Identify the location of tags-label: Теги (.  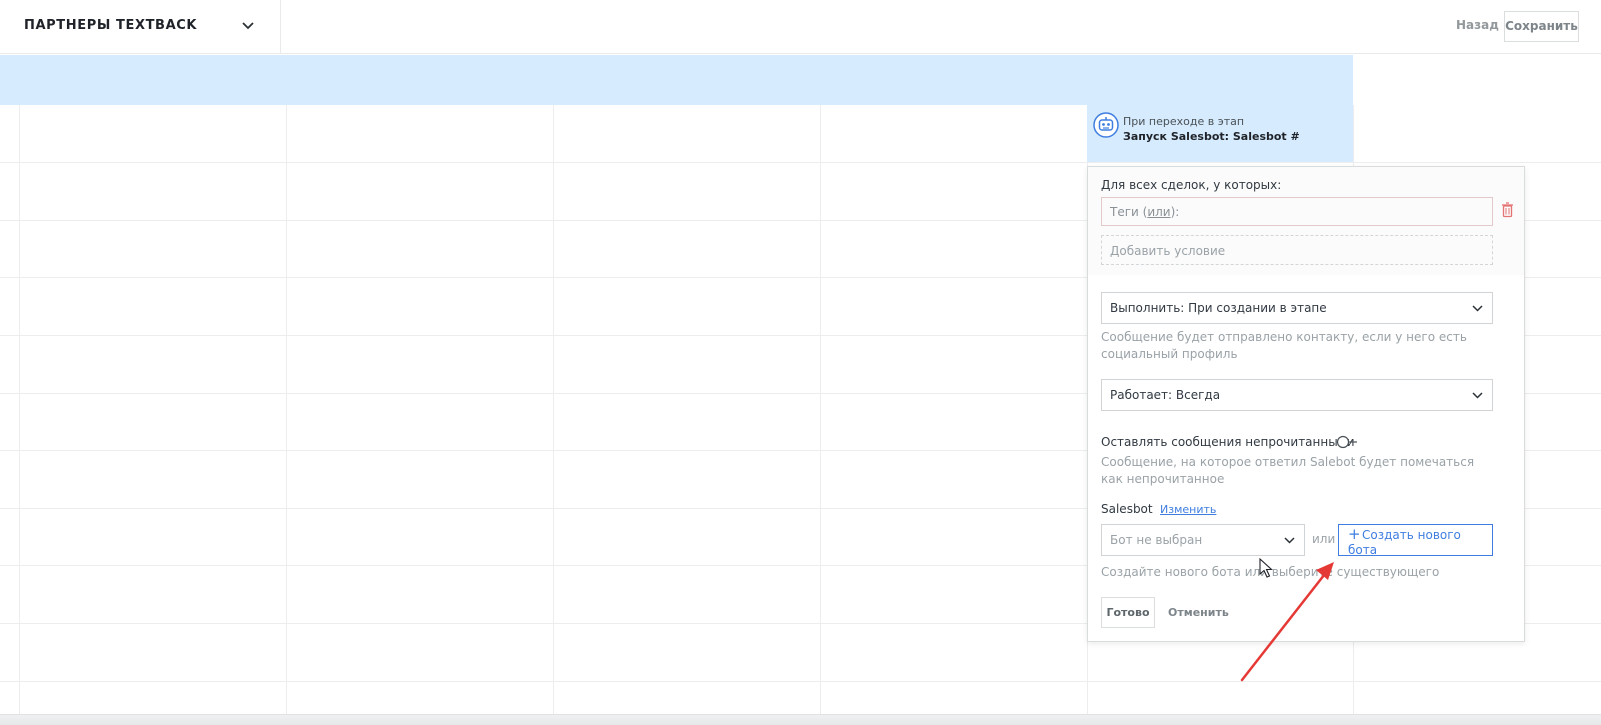
(1129, 212).